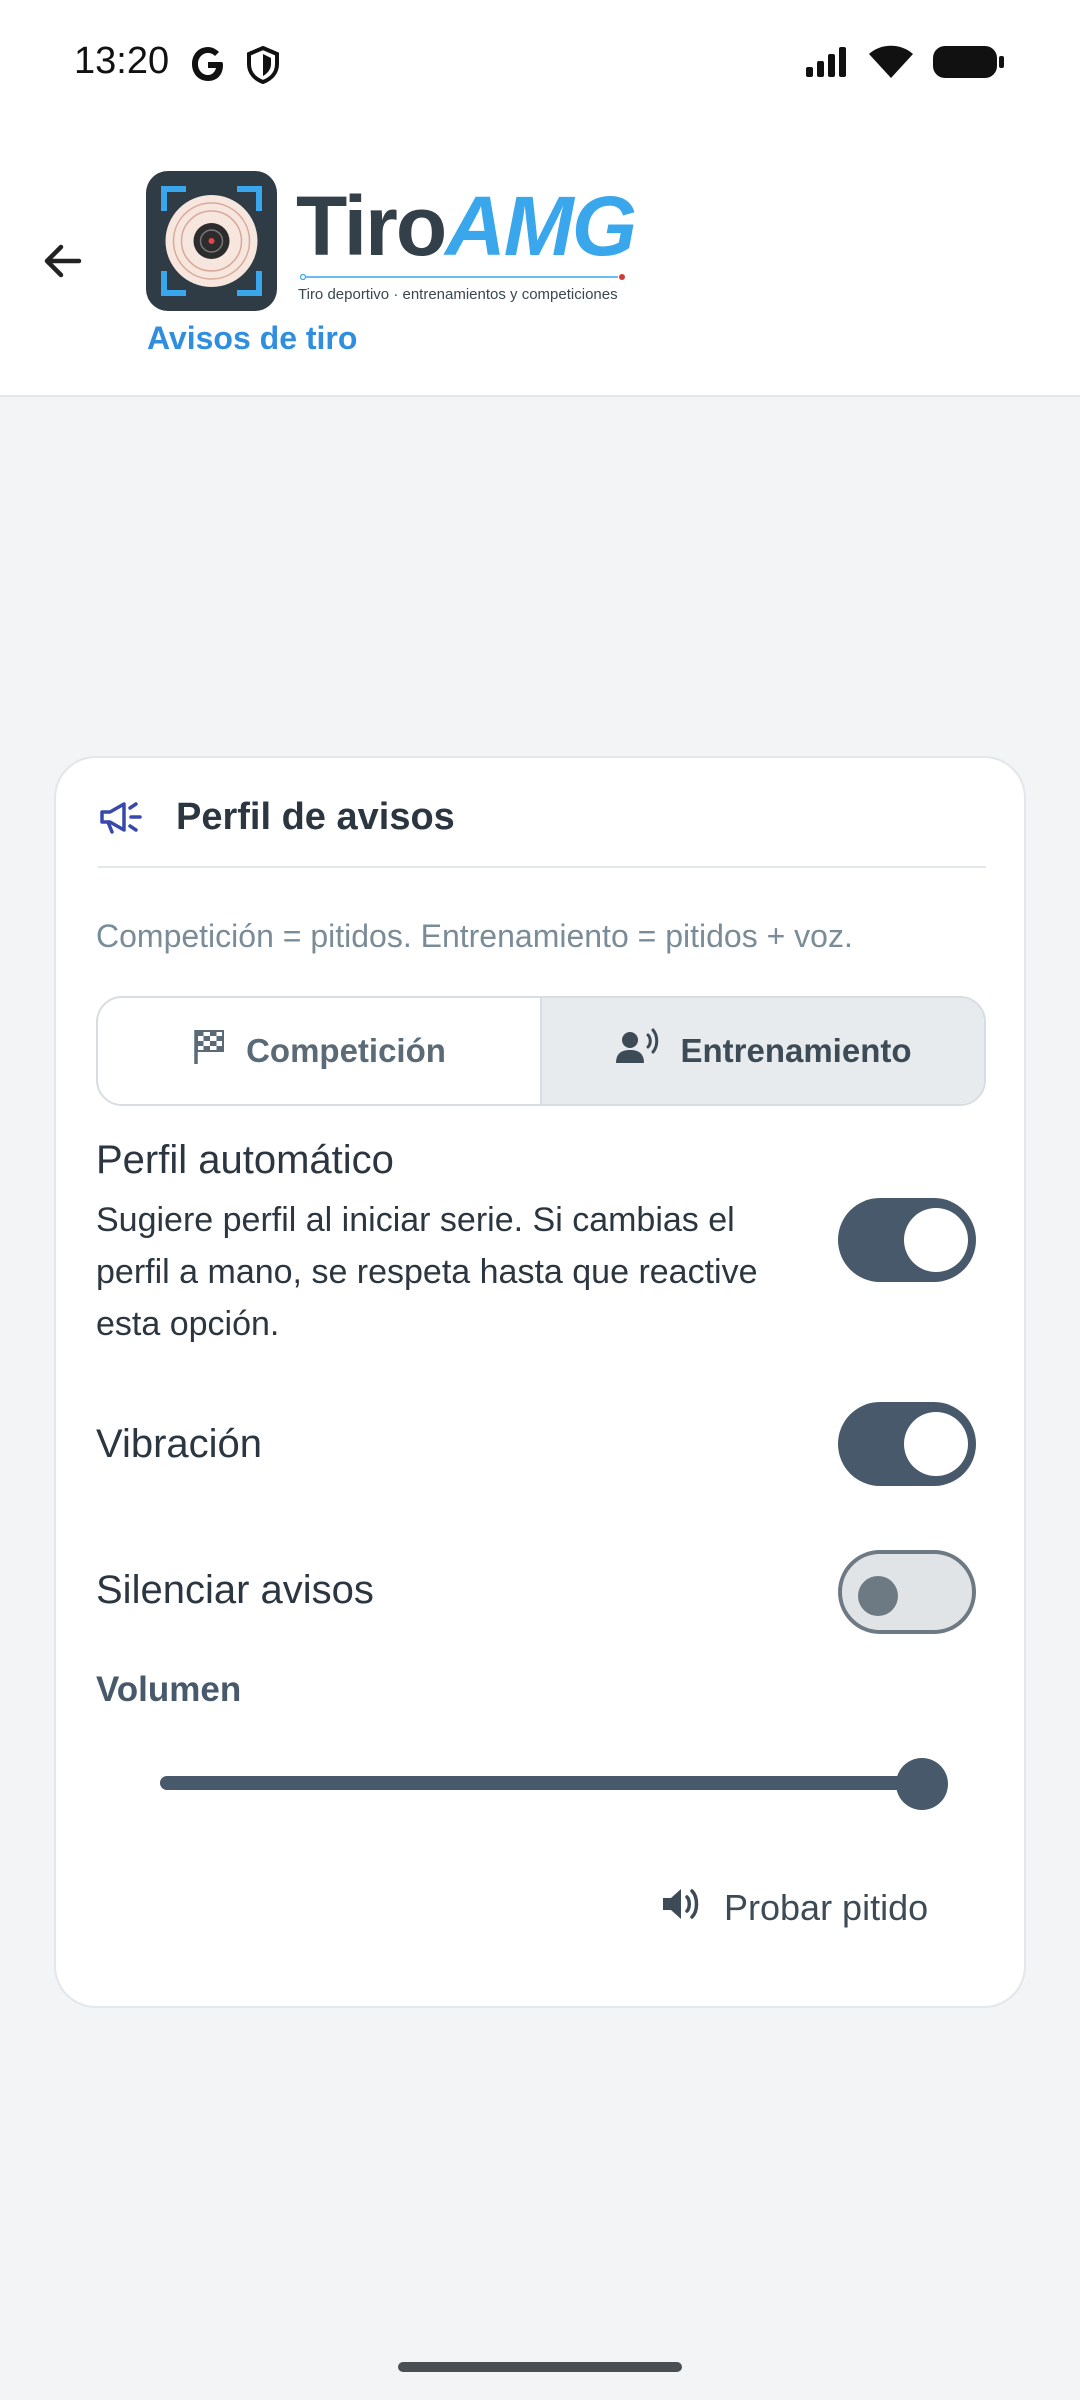  Describe the element at coordinates (540, 65) in the screenshot. I see `status-bar: 13:20` at that location.